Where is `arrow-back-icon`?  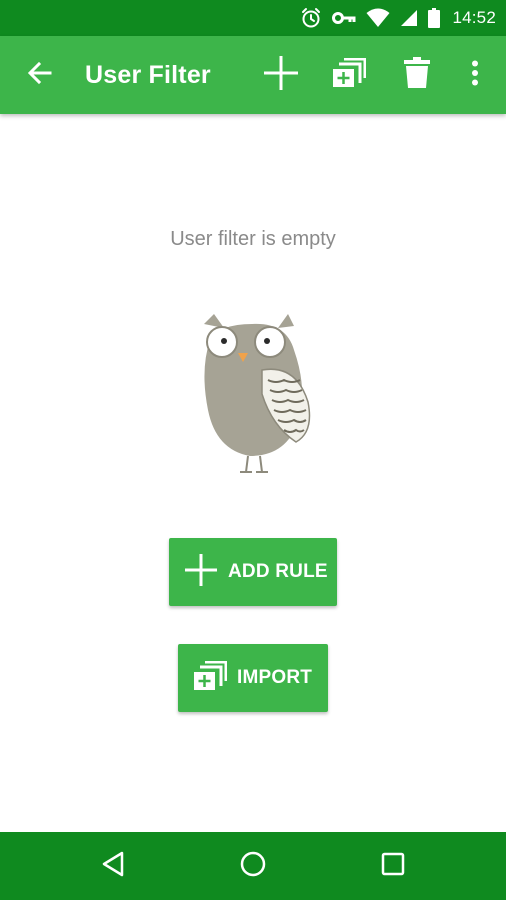
arrow-back-icon is located at coordinates (40, 75).